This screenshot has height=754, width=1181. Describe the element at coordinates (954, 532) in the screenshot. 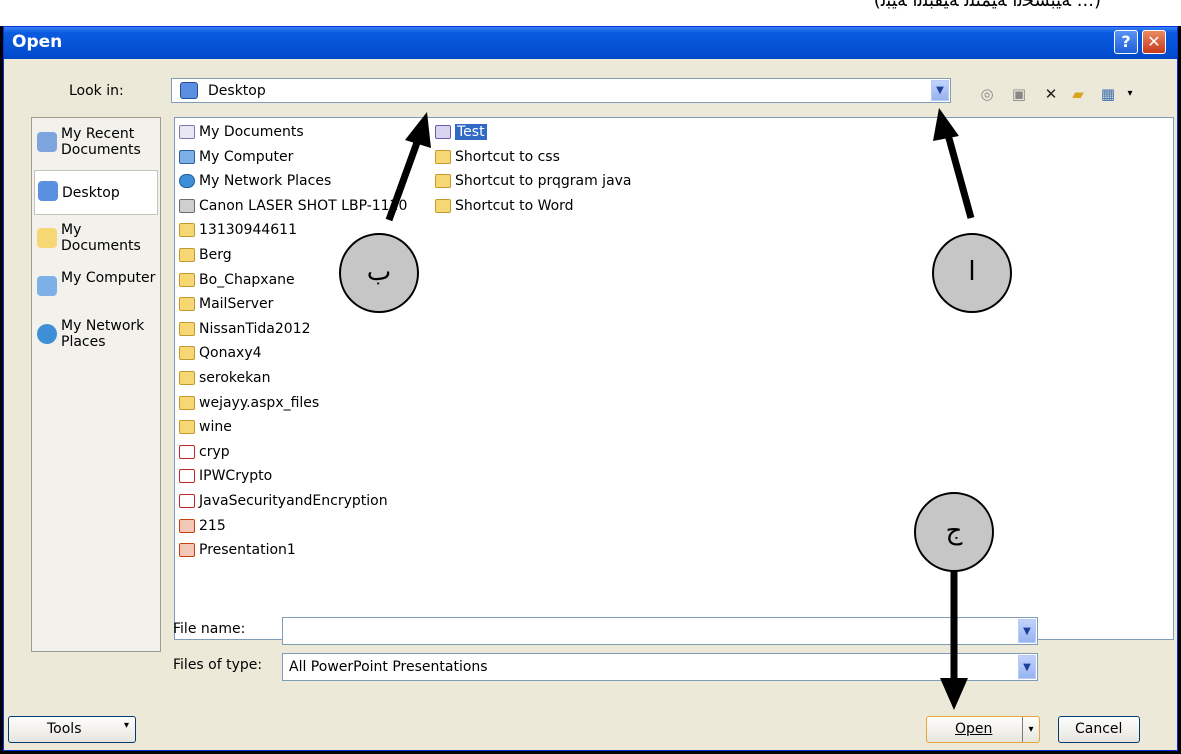

I see `callout-c: ج` at that location.